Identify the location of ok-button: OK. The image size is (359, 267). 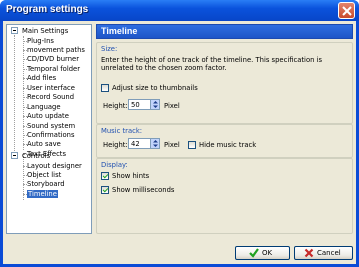
(262, 253).